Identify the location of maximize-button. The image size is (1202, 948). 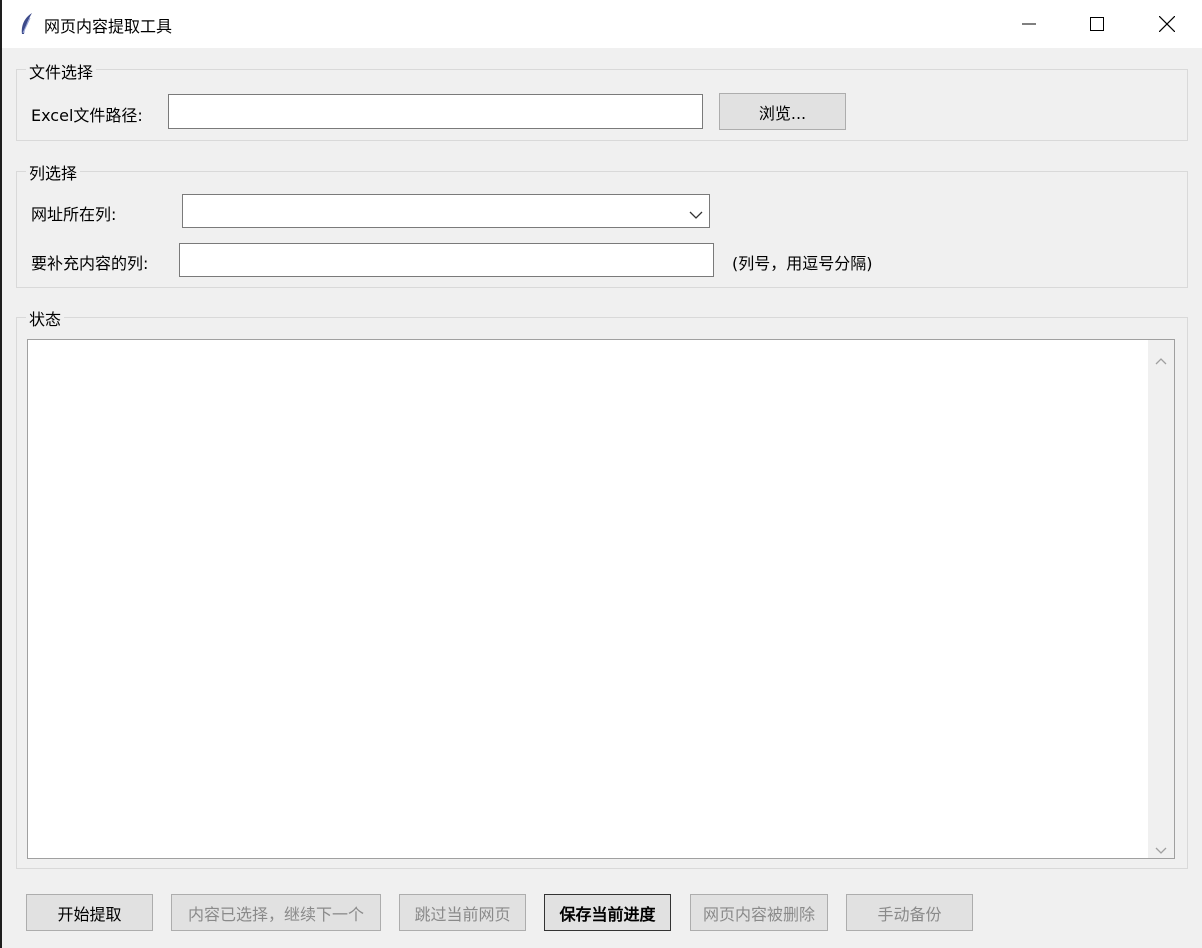
(1097, 24).